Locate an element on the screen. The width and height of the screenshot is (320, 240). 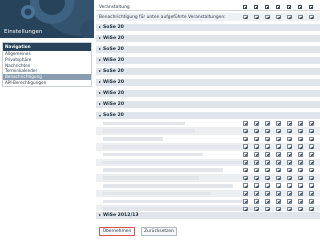
chevron-right-icon is located at coordinates (100, 37).